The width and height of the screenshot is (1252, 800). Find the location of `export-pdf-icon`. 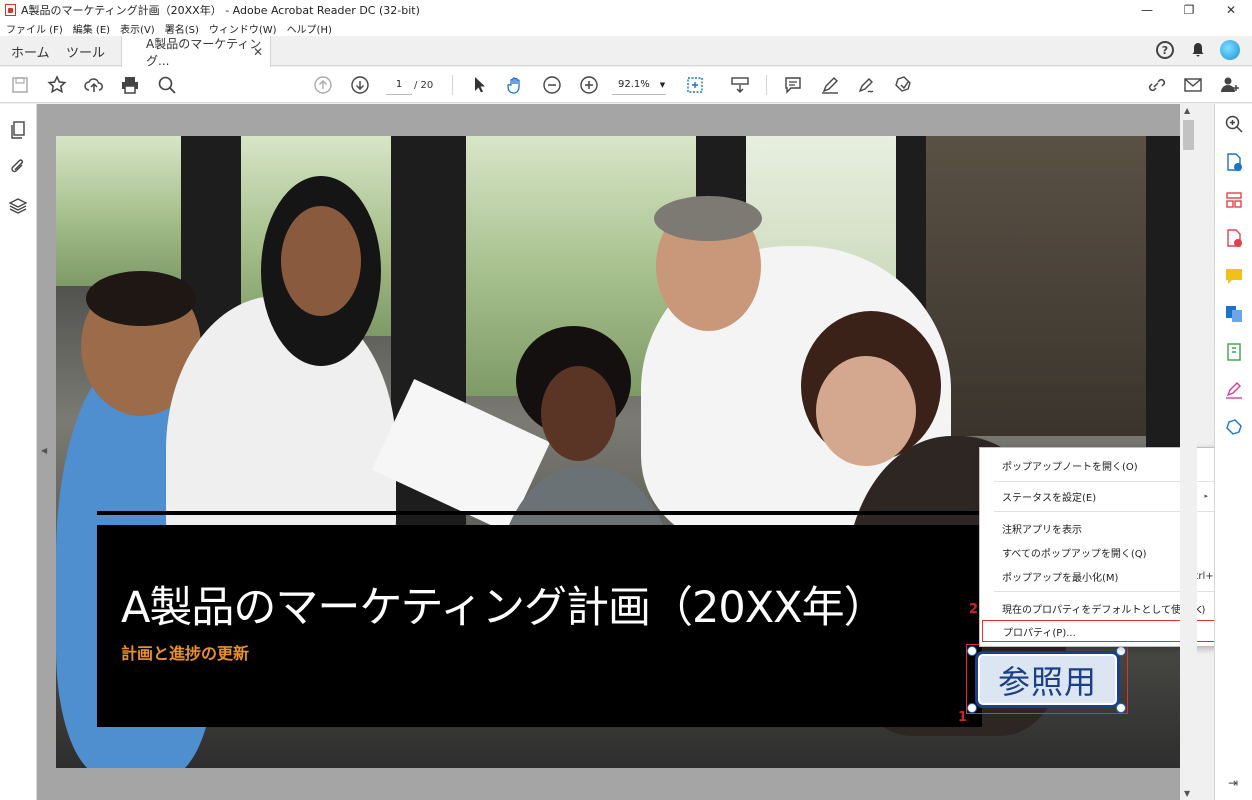

export-pdf-icon is located at coordinates (1234, 162).